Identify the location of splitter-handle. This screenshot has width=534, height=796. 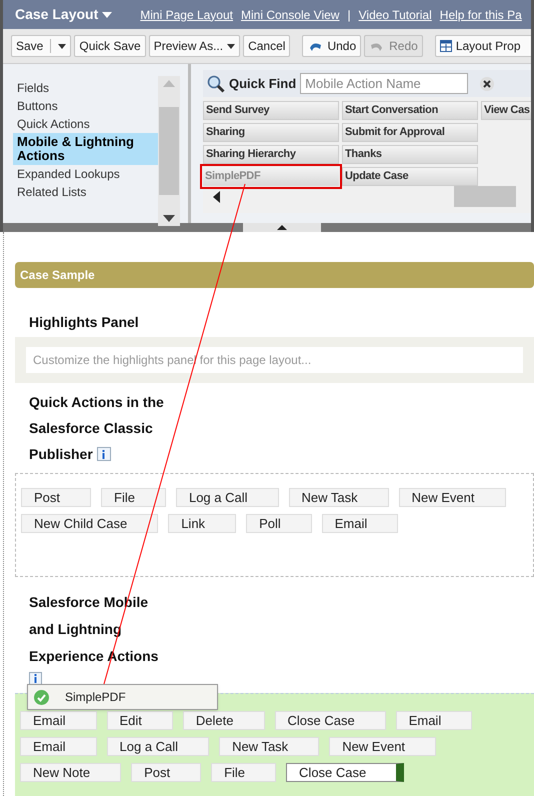
(282, 227).